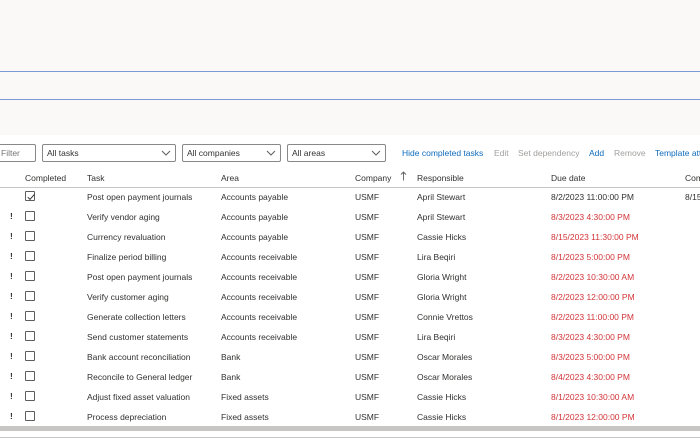 The height and width of the screenshot is (441, 700). Describe the element at coordinates (501, 153) in the screenshot. I see `edit-button: Edit` at that location.